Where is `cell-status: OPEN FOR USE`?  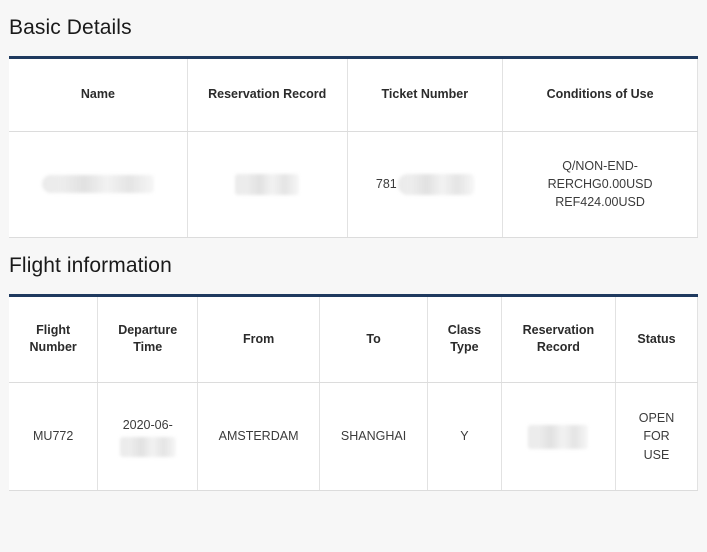 cell-status: OPEN FOR USE is located at coordinates (656, 436).